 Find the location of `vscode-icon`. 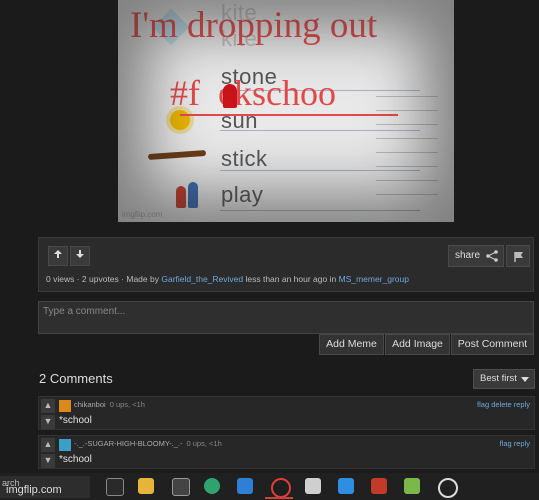

vscode-icon is located at coordinates (245, 486).